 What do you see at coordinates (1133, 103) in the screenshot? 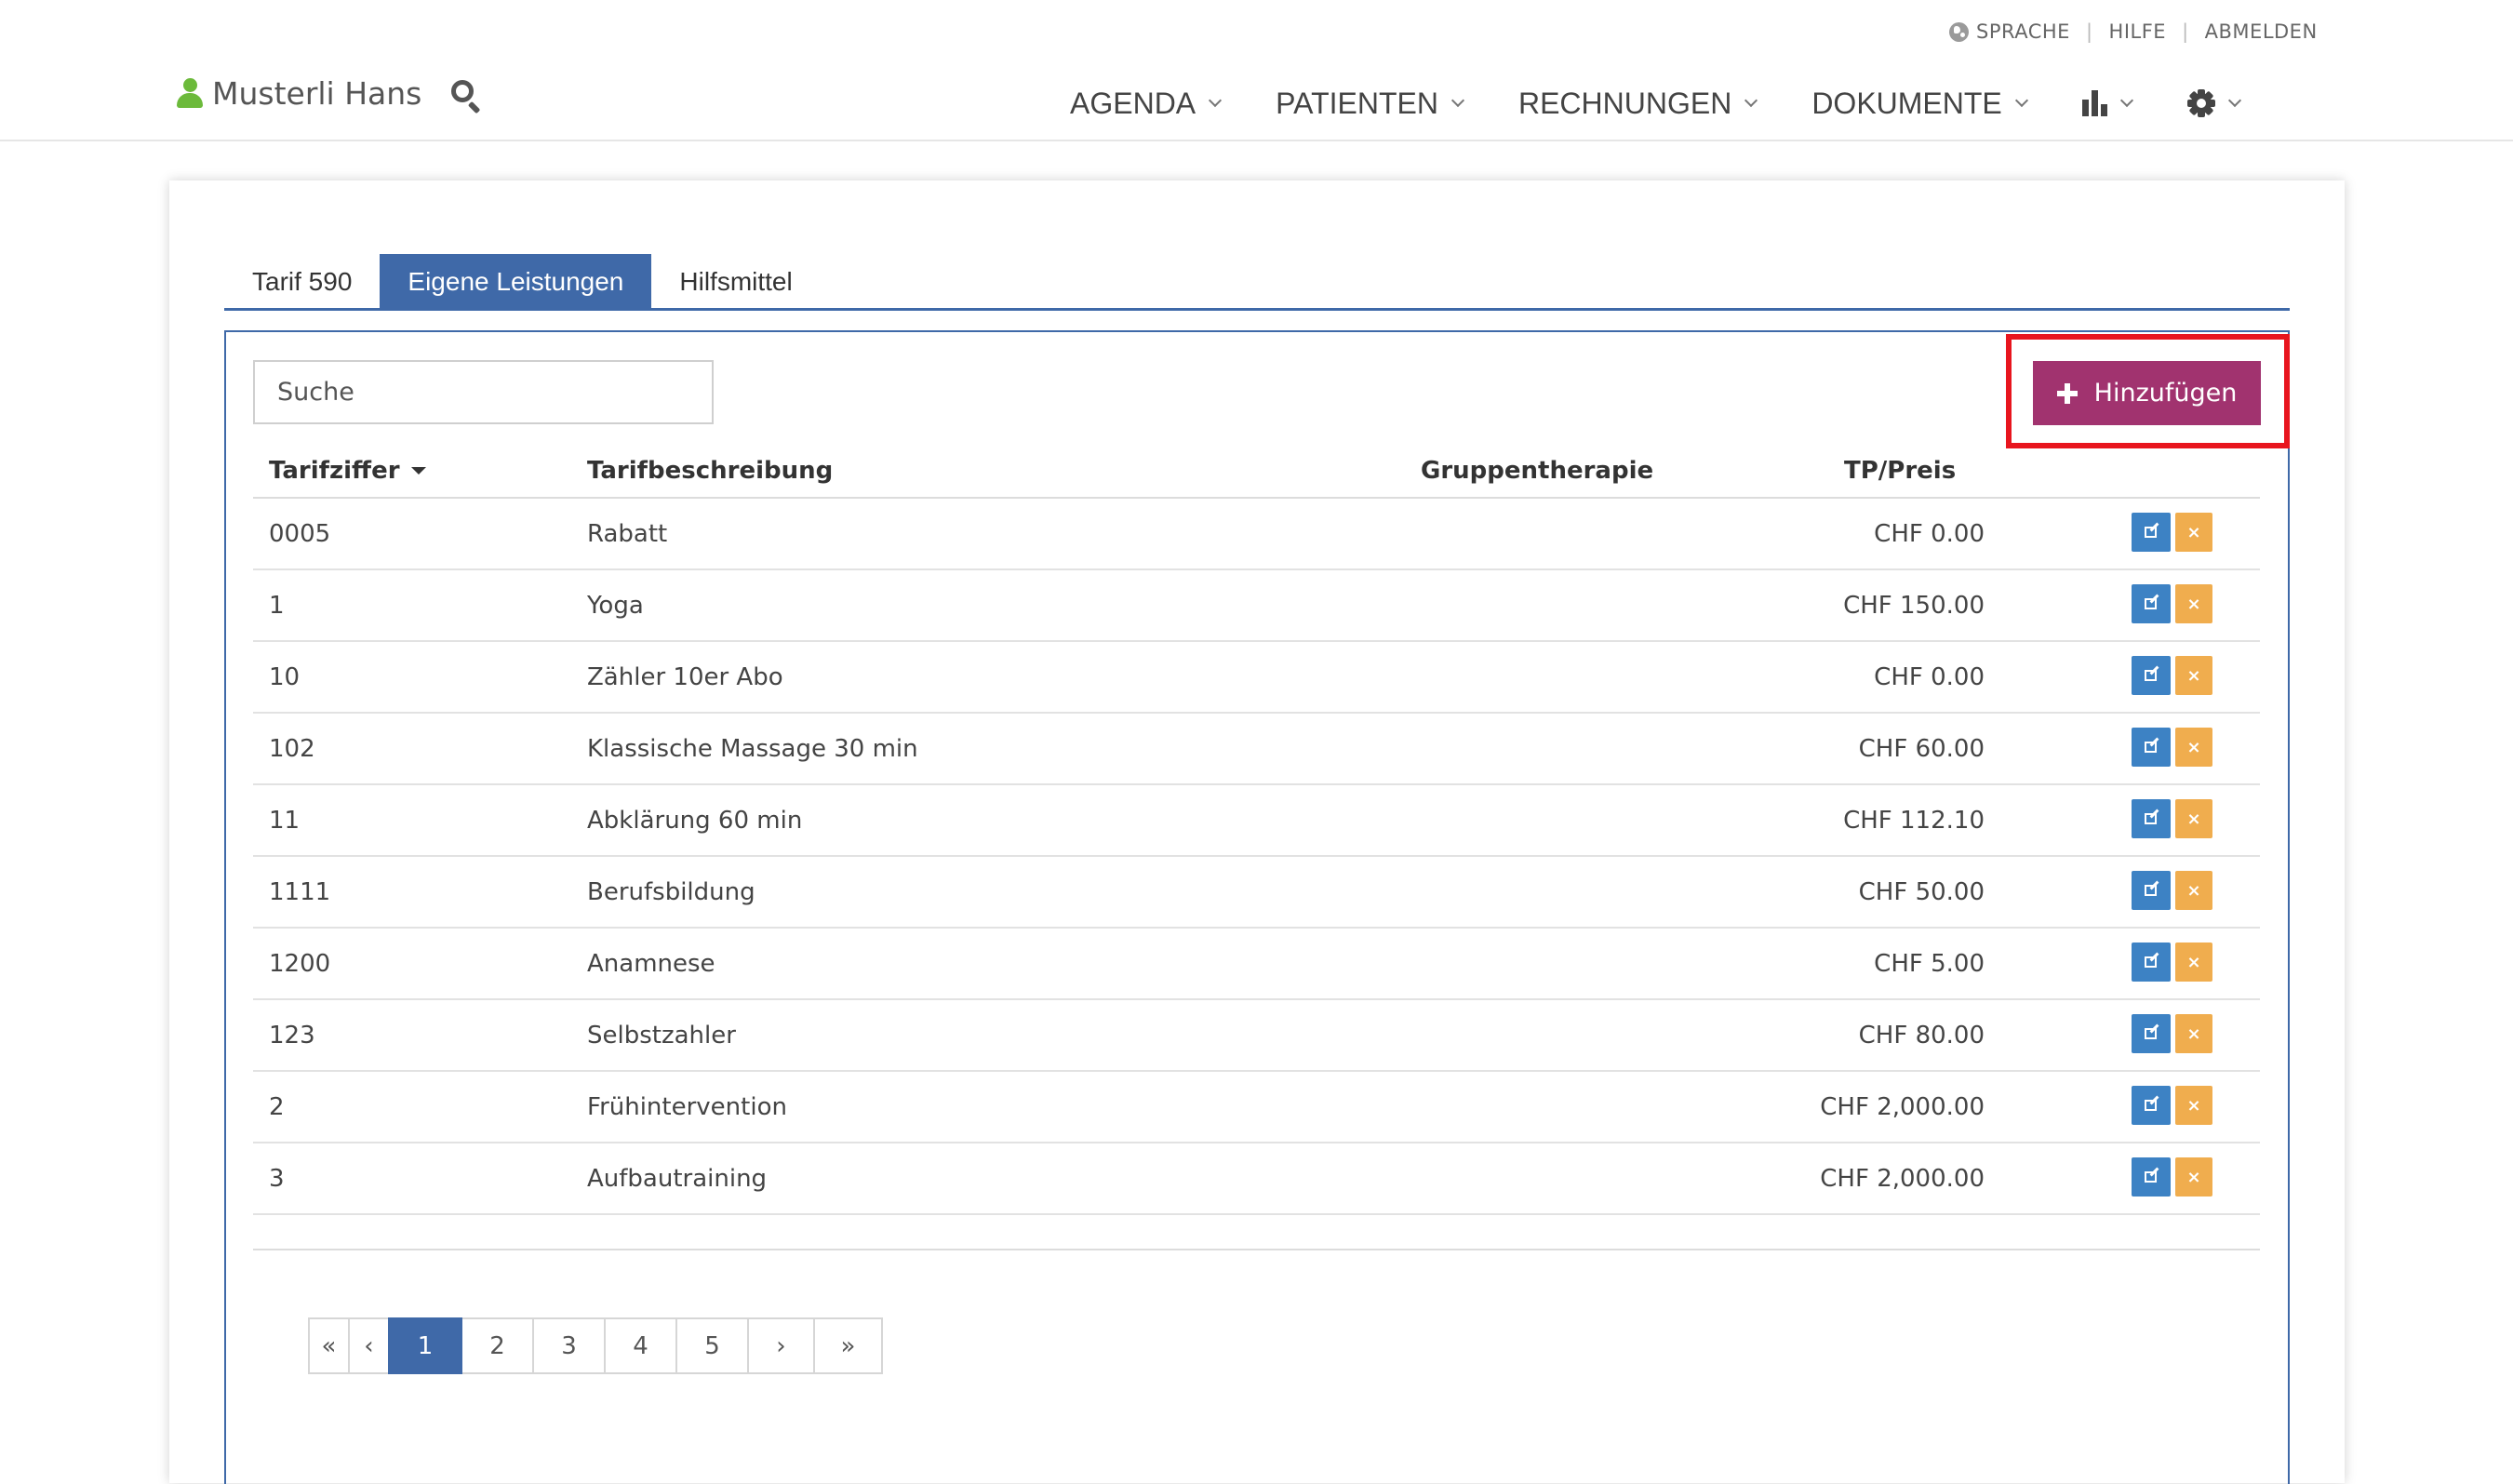
I see `nav-agenda-label: AGENDA` at bounding box center [1133, 103].